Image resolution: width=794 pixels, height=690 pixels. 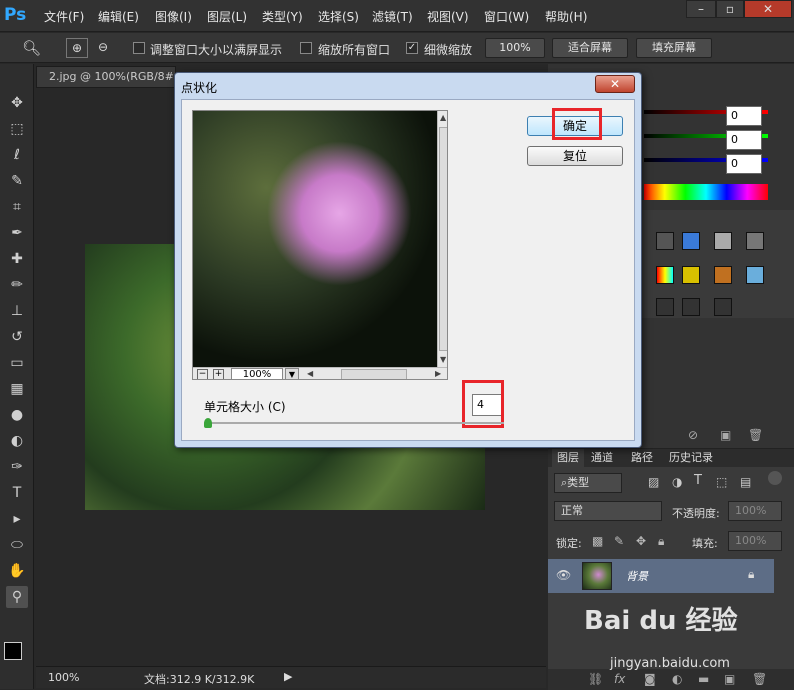 What do you see at coordinates (17, 337) in the screenshot?
I see `history-brush-icon: ↺` at bounding box center [17, 337].